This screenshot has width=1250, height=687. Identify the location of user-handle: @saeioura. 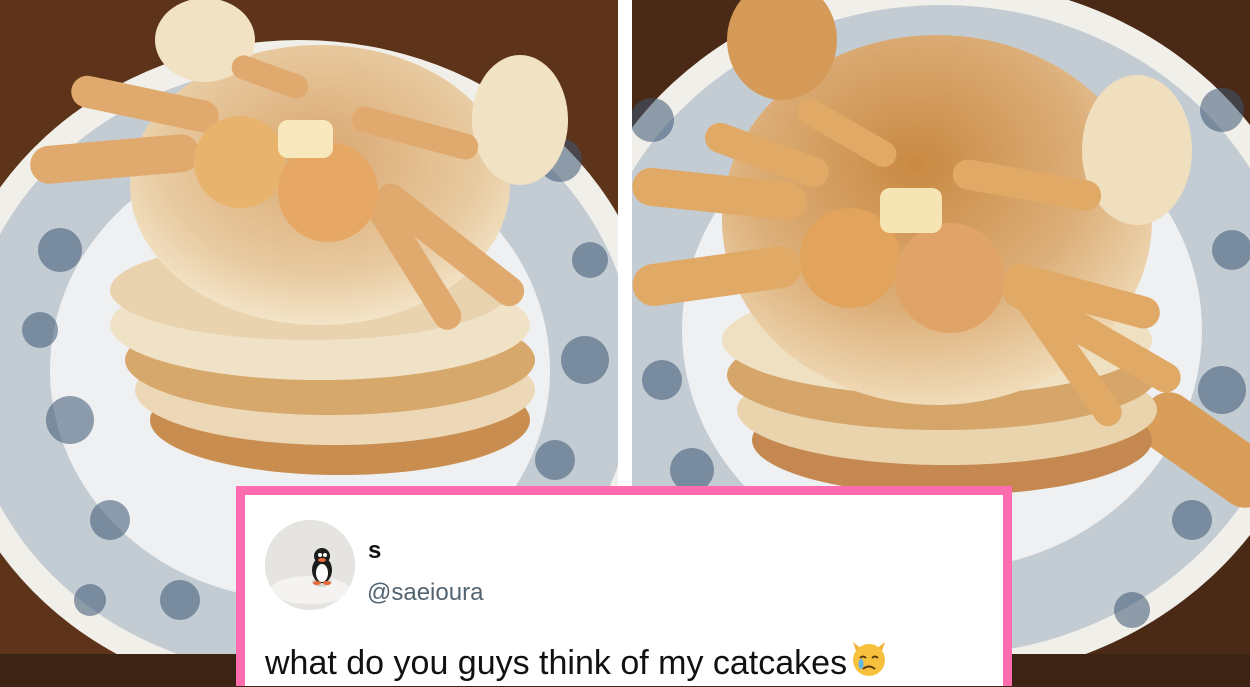
(425, 593).